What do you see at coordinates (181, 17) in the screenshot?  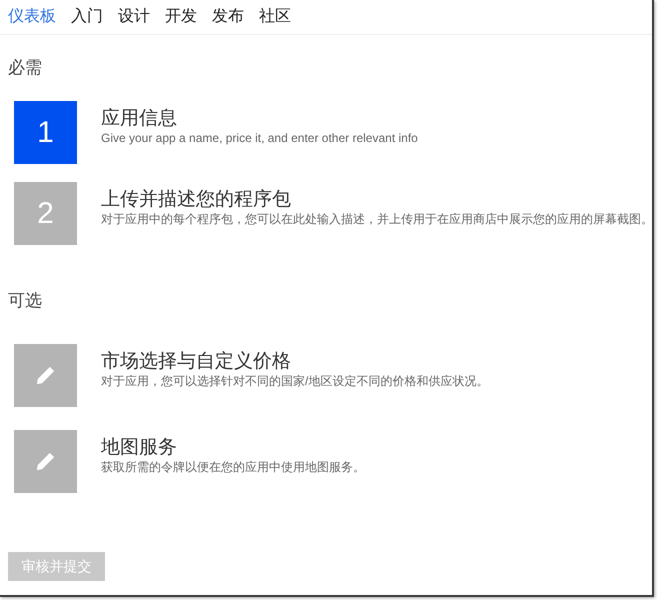 I see `nav-tab: 开发` at bounding box center [181, 17].